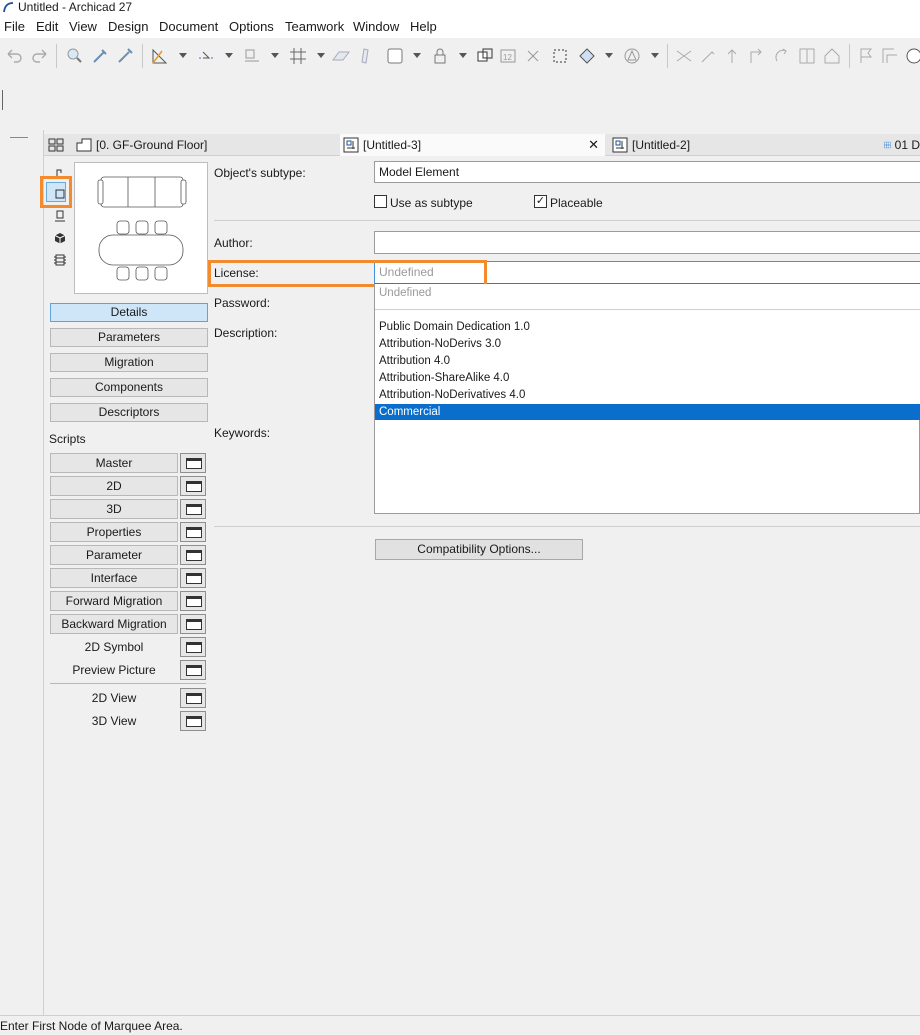  I want to click on undo-icon, so click(14, 56).